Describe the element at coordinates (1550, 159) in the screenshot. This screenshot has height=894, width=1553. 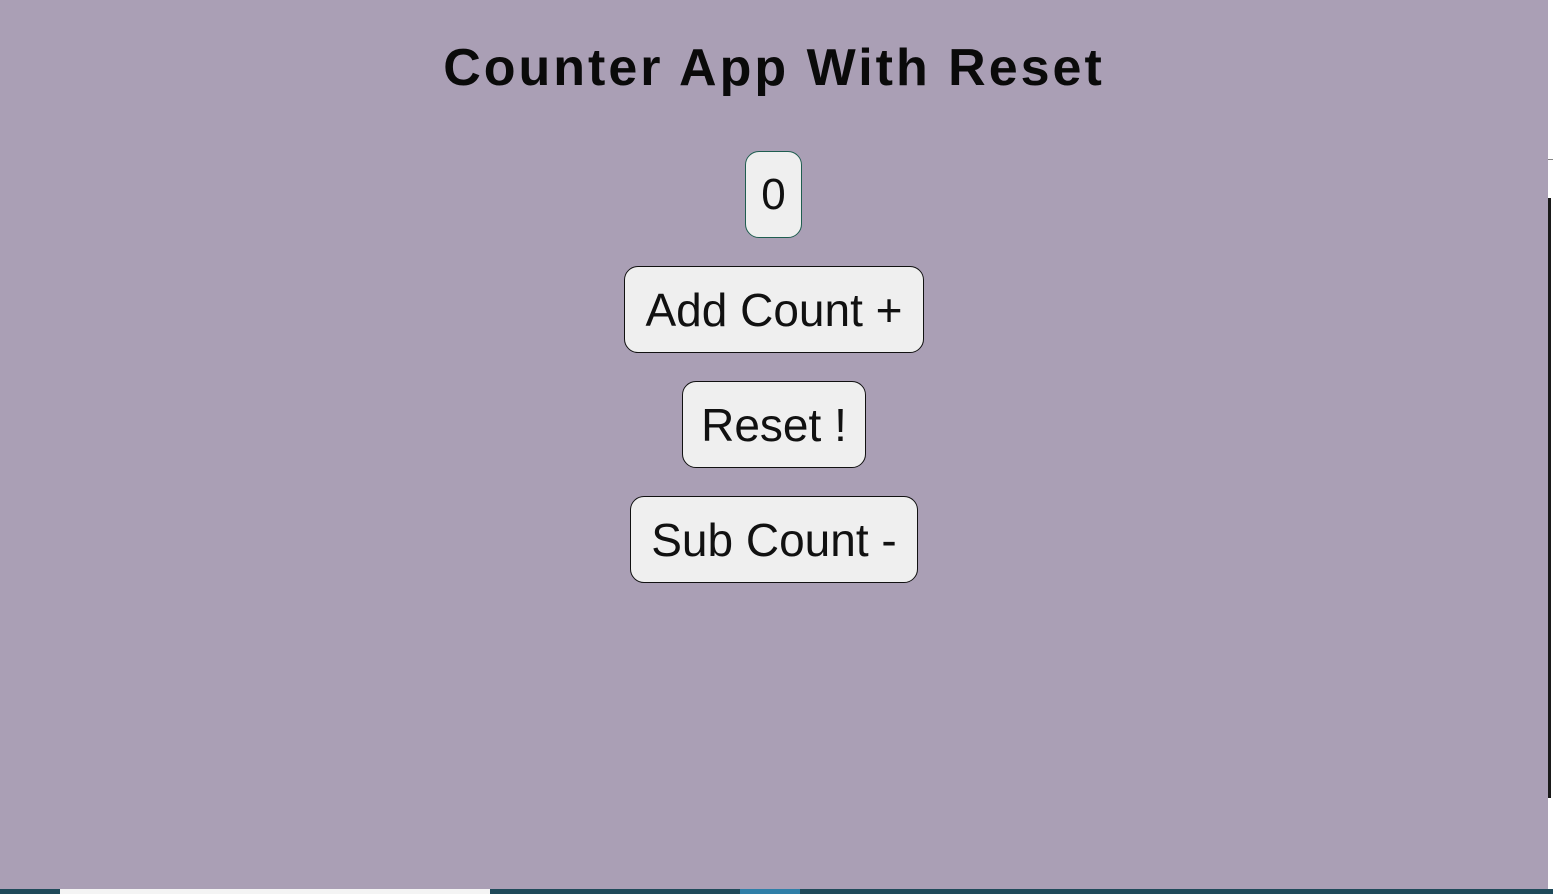
I see `window-edge-tick` at that location.